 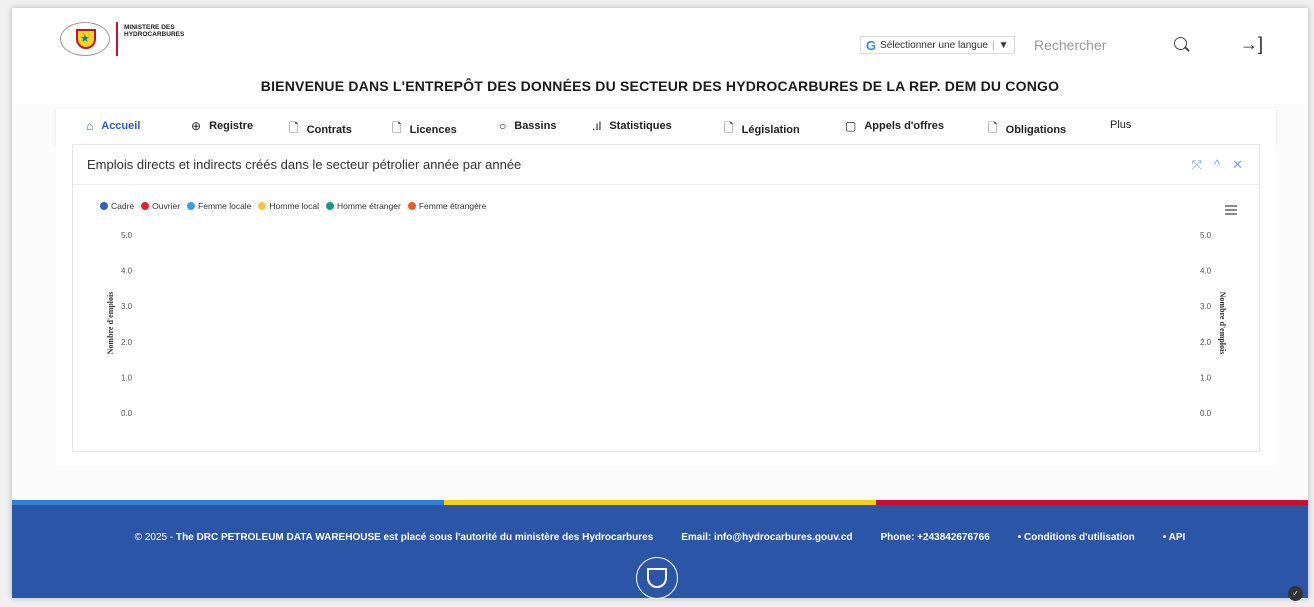 What do you see at coordinates (1206, 342) in the screenshot?
I see `y-tick-right: 2.0` at bounding box center [1206, 342].